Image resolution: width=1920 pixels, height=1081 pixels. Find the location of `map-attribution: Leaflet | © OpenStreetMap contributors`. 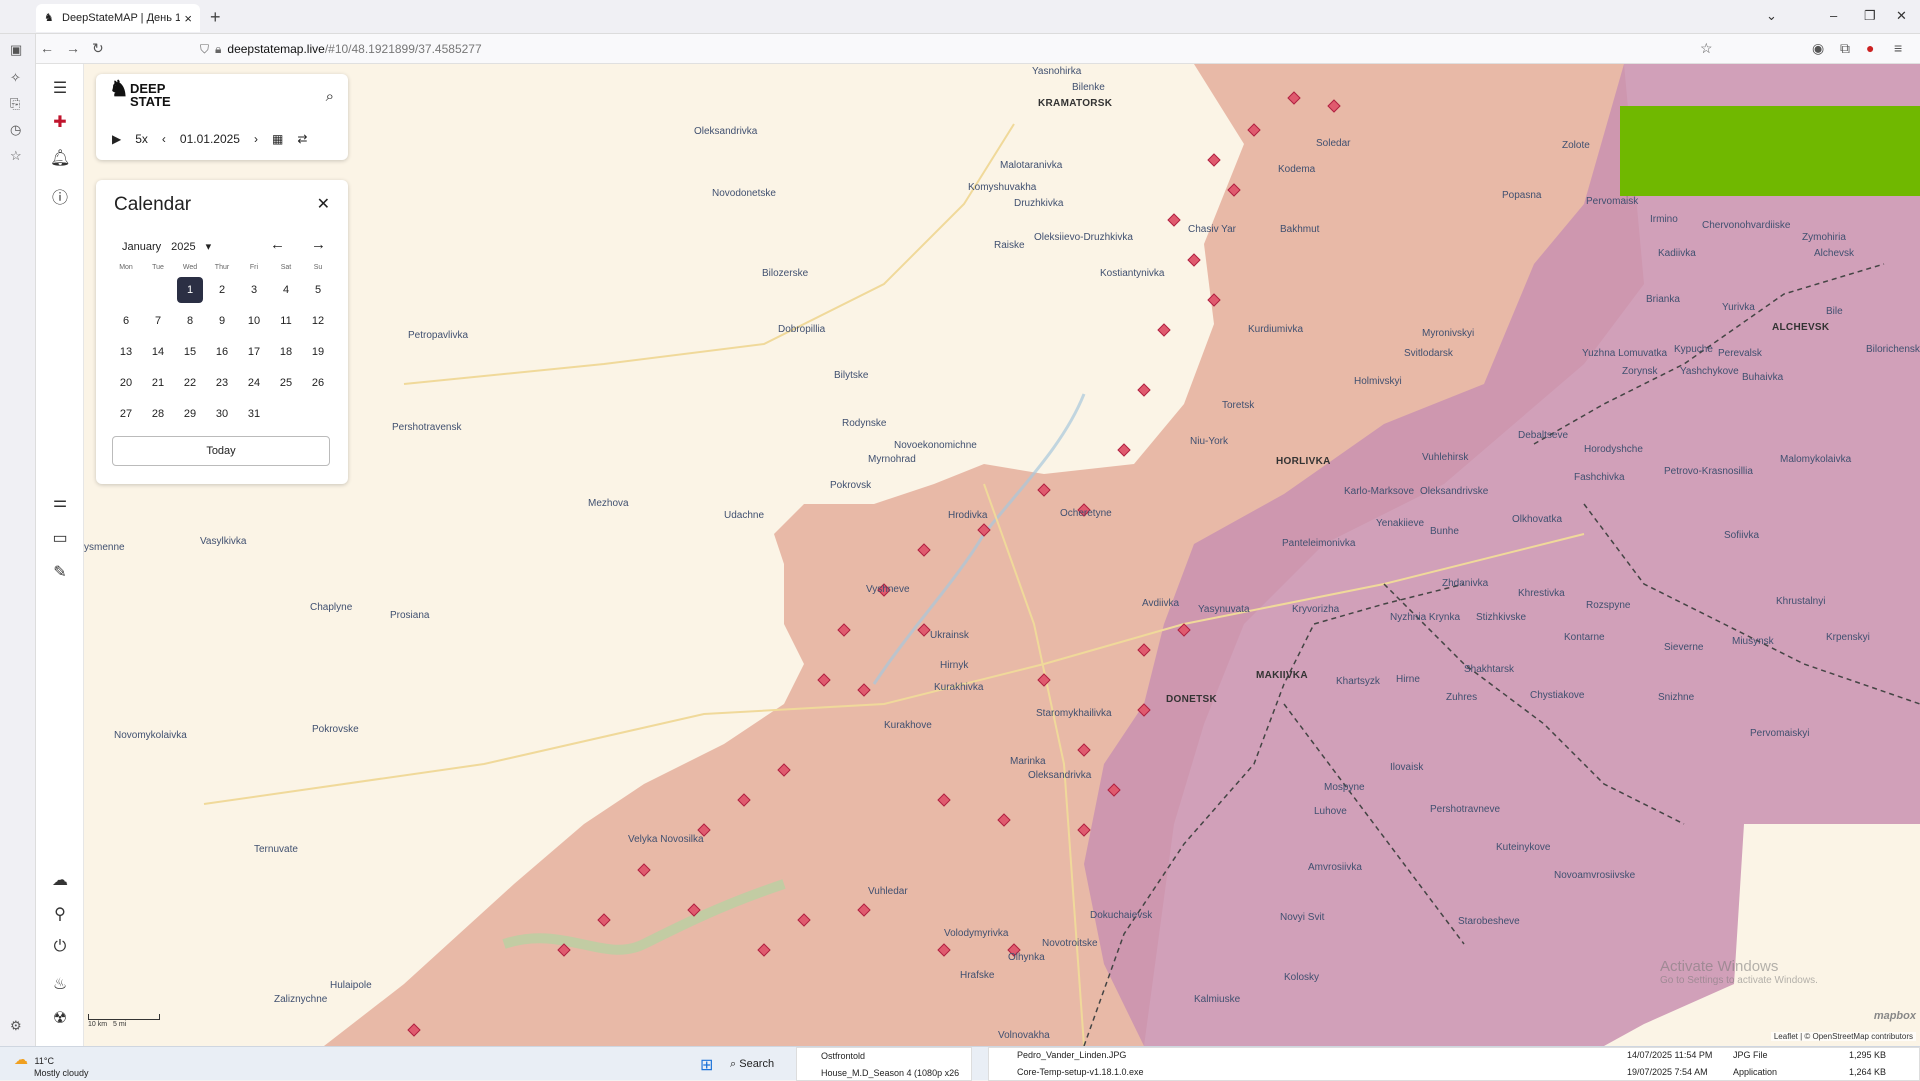

map-attribution: Leaflet | © OpenStreetMap contributors is located at coordinates (1843, 1036).